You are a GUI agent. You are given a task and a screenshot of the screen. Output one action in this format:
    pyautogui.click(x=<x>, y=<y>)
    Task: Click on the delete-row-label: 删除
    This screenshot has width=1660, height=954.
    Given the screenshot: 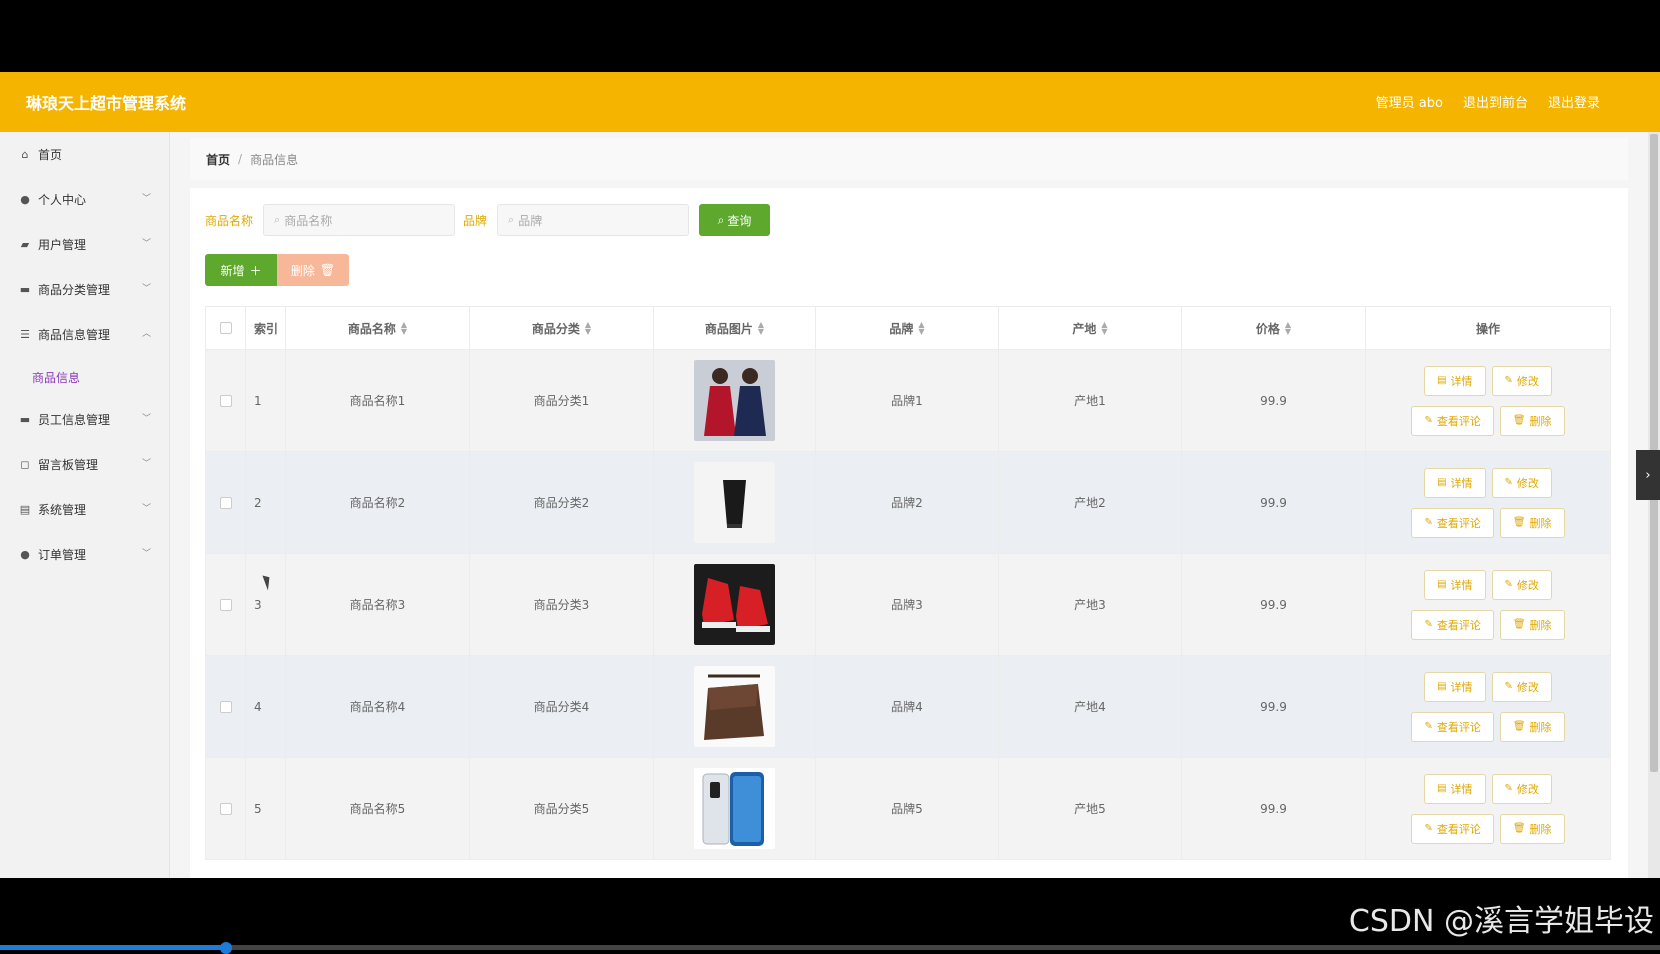 What is the action you would take?
    pyautogui.click(x=1540, y=625)
    